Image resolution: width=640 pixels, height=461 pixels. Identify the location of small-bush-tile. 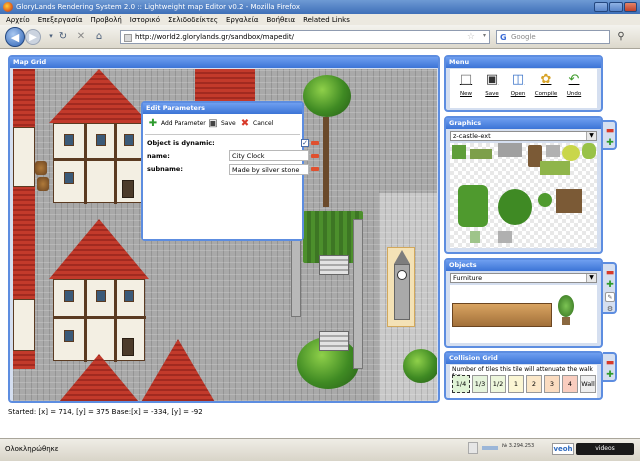
(545, 200).